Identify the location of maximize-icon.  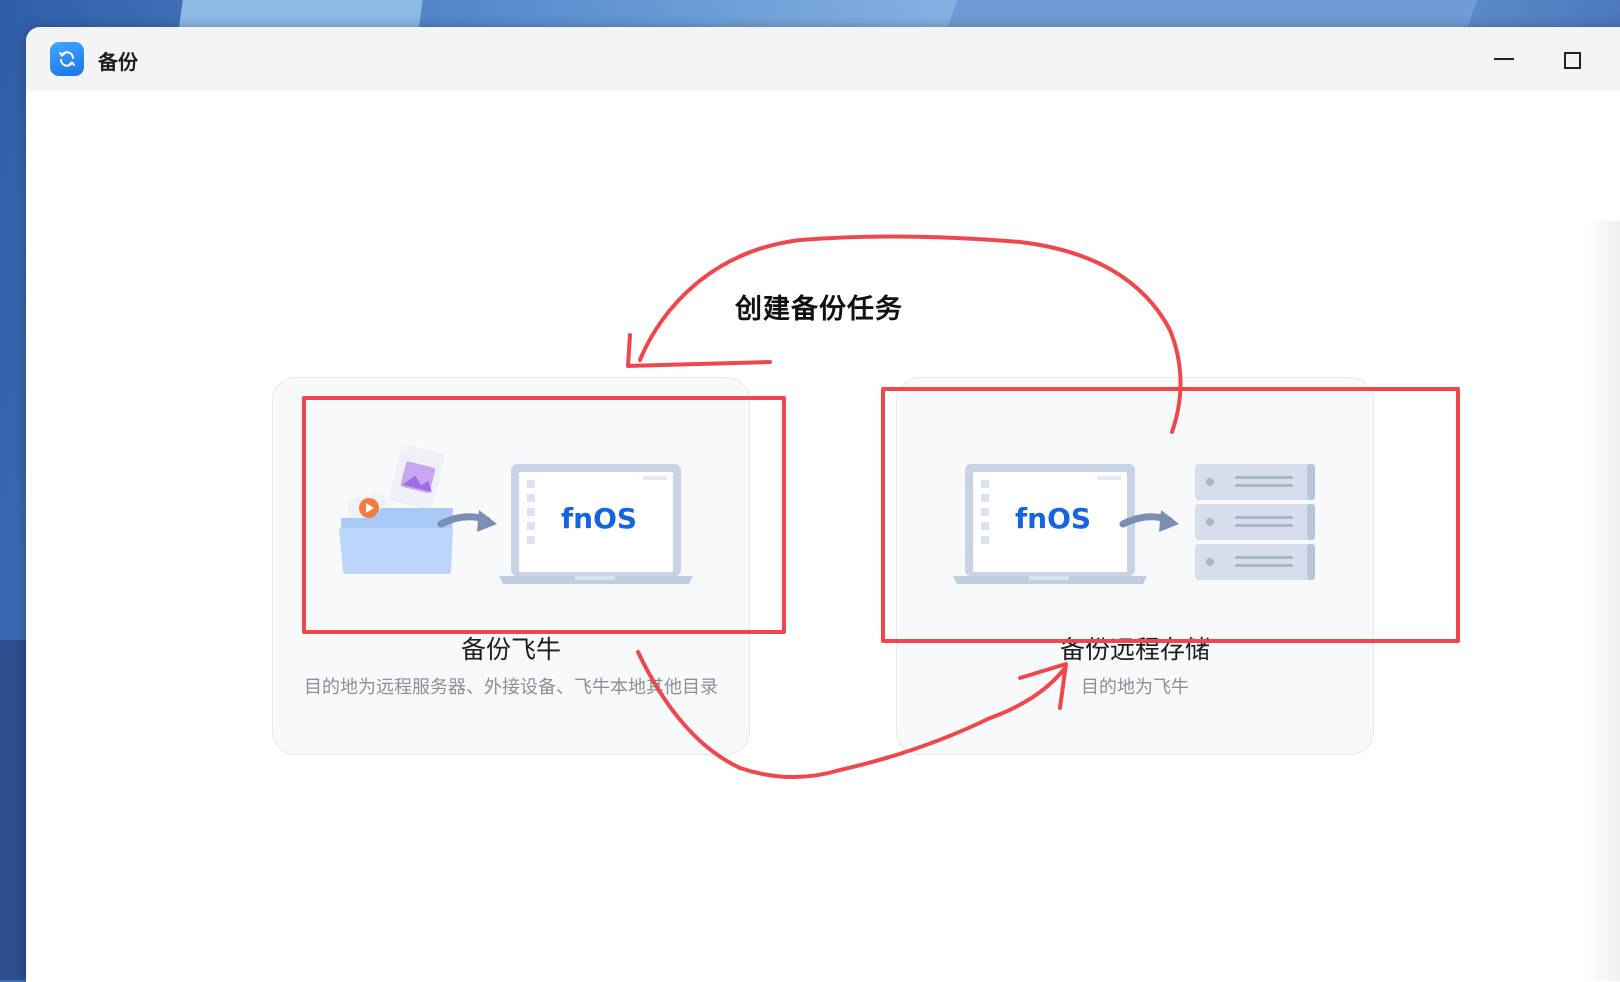
(1572, 60).